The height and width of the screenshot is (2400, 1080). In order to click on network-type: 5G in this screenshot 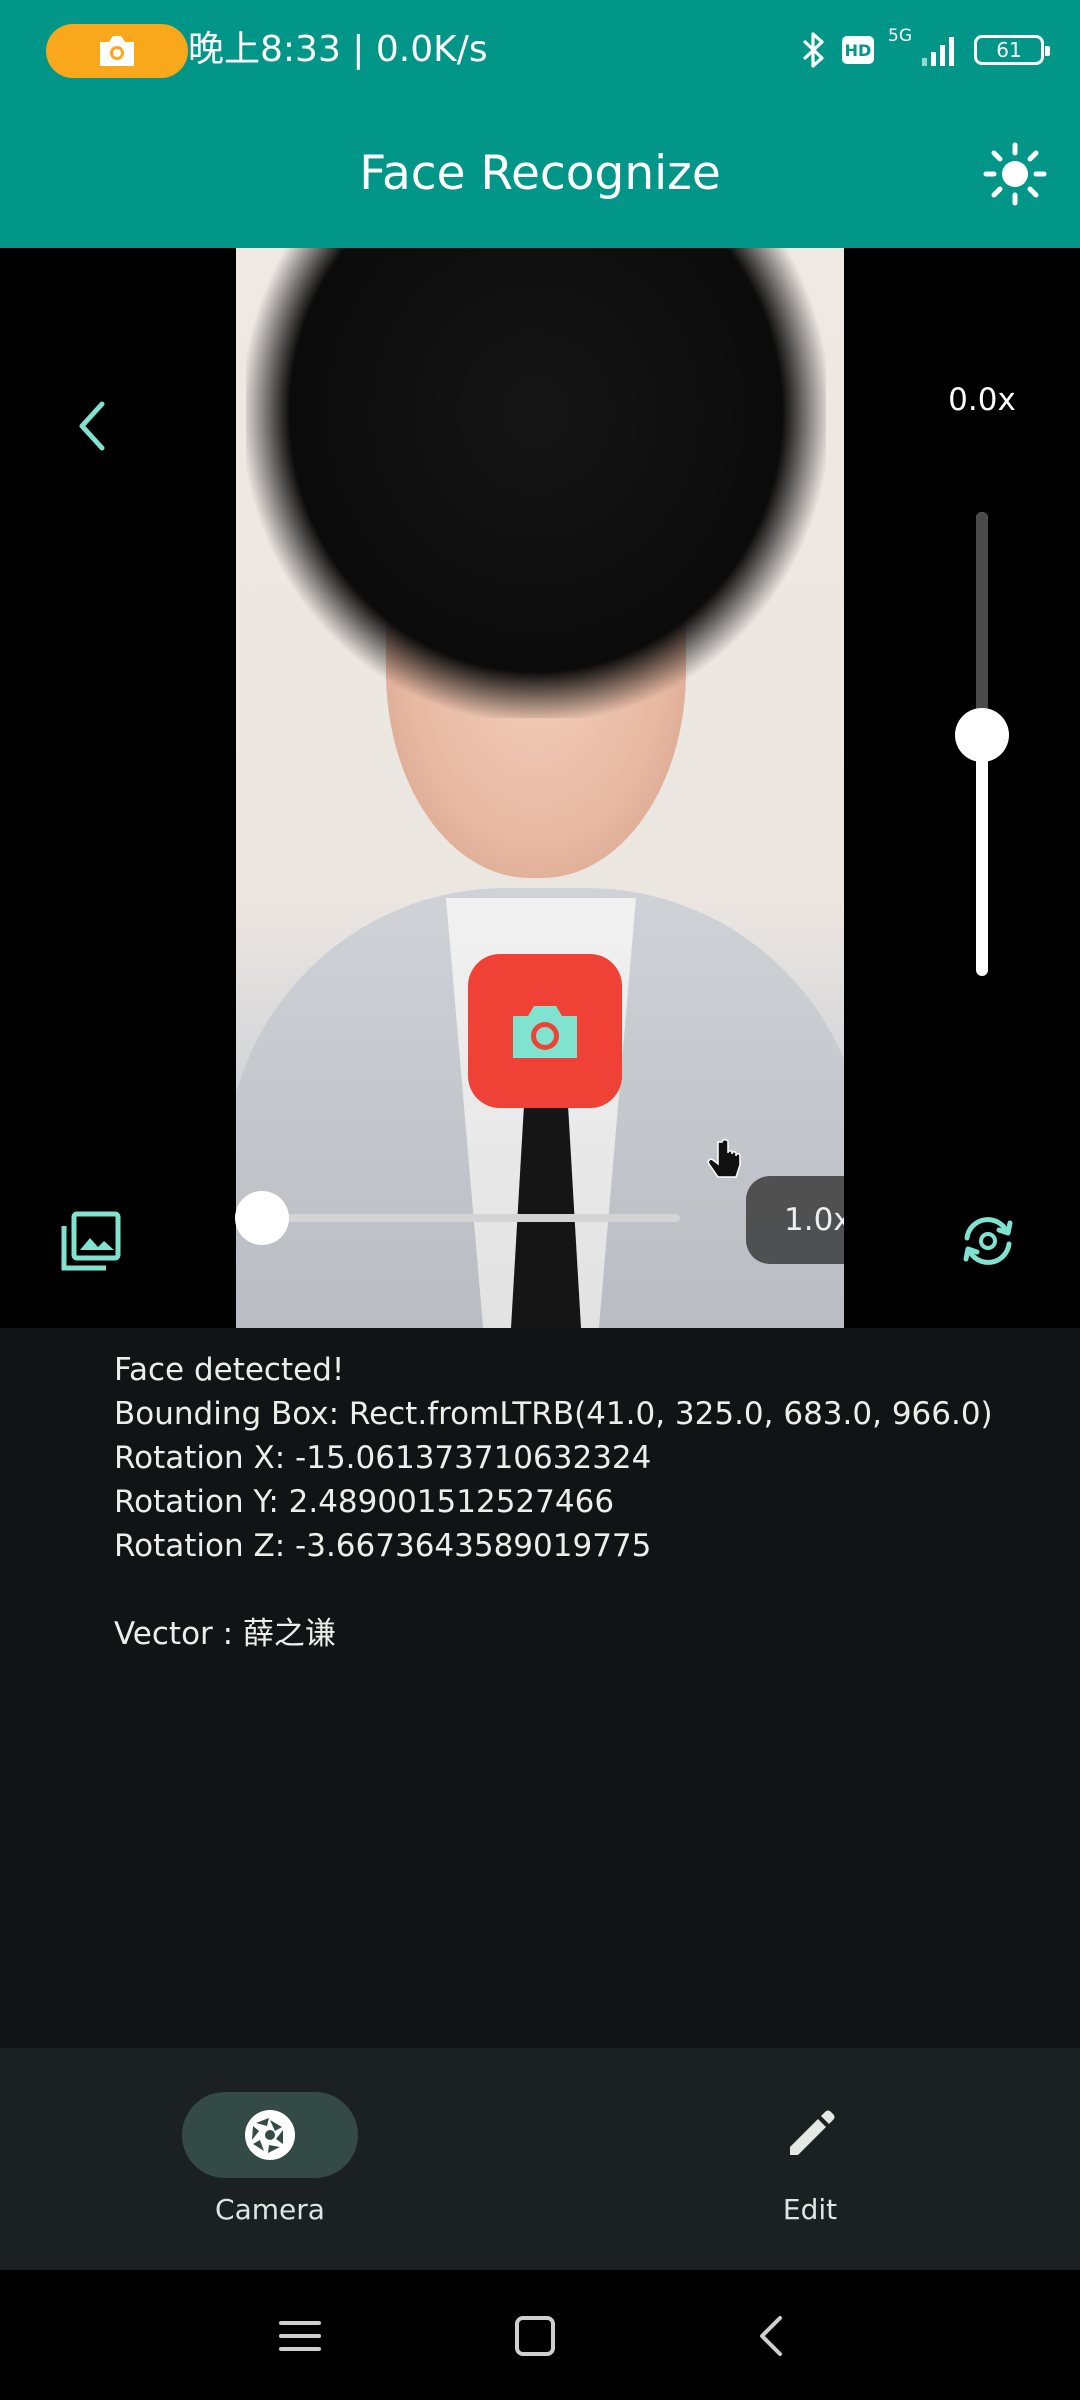, I will do `click(900, 36)`.